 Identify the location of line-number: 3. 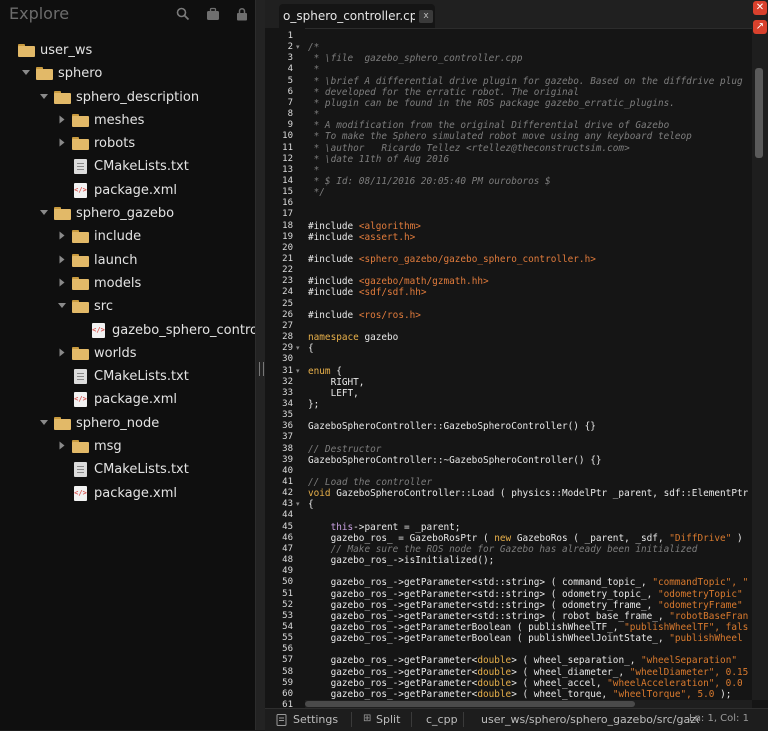
(290, 58).